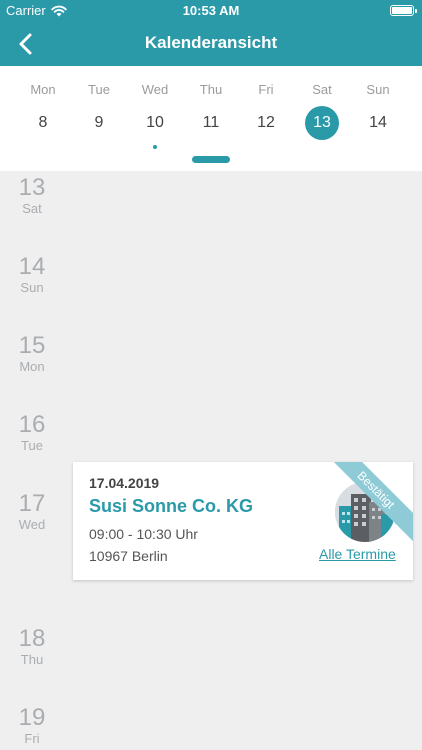  What do you see at coordinates (266, 89) in the screenshot?
I see `week-day-name: Fri` at bounding box center [266, 89].